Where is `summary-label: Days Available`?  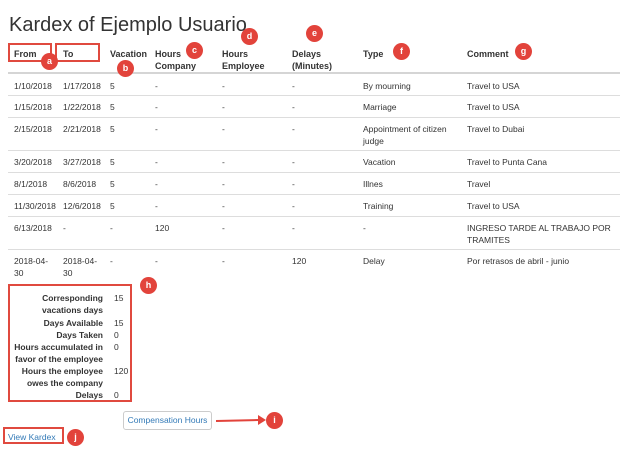
summary-label: Days Available is located at coordinates (73, 323).